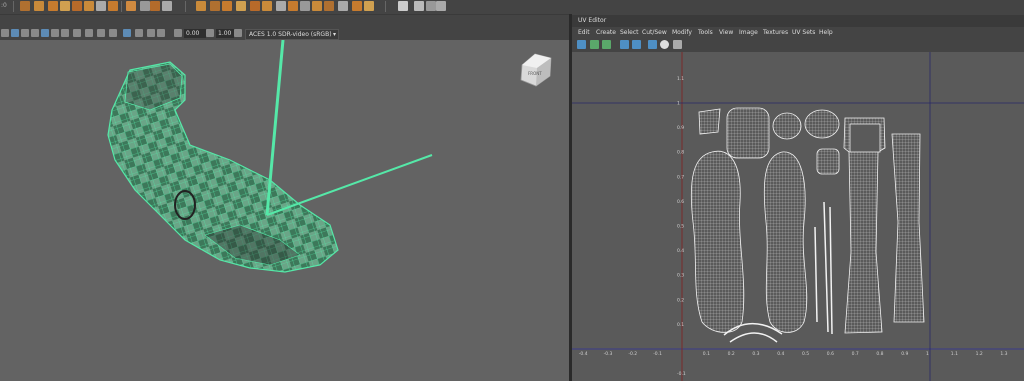  I want to click on viewport-toolbar: 0.00 1.00 ACES 1.0 SDR-video (sRGB) ▾, so click(284, 33).